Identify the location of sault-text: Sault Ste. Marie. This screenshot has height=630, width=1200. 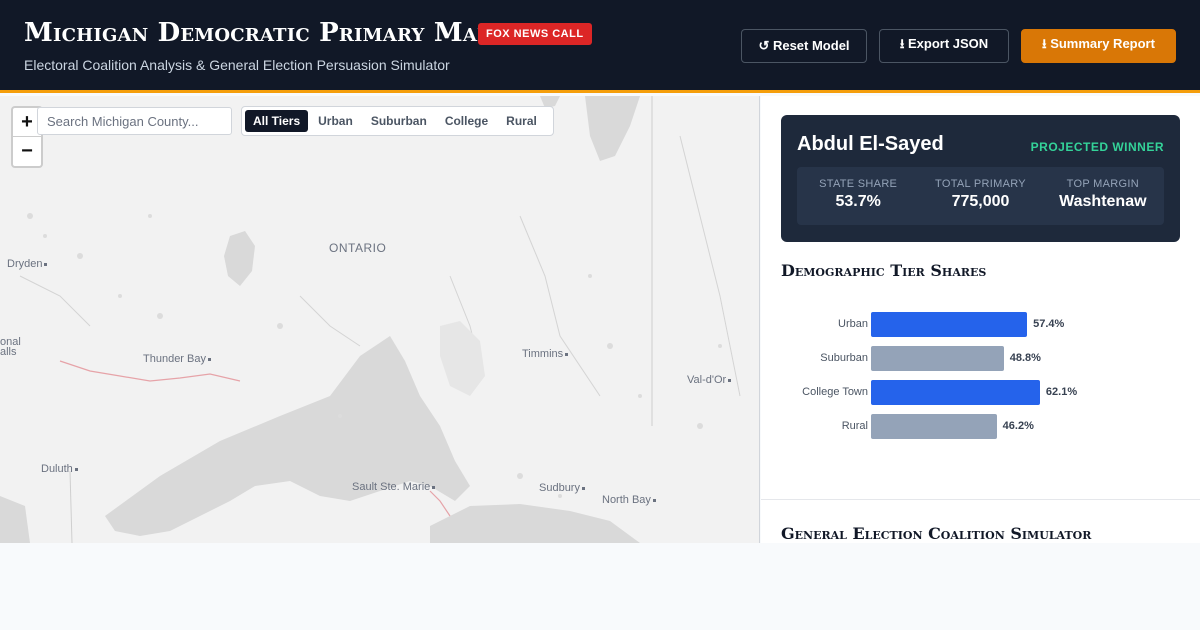
(391, 487).